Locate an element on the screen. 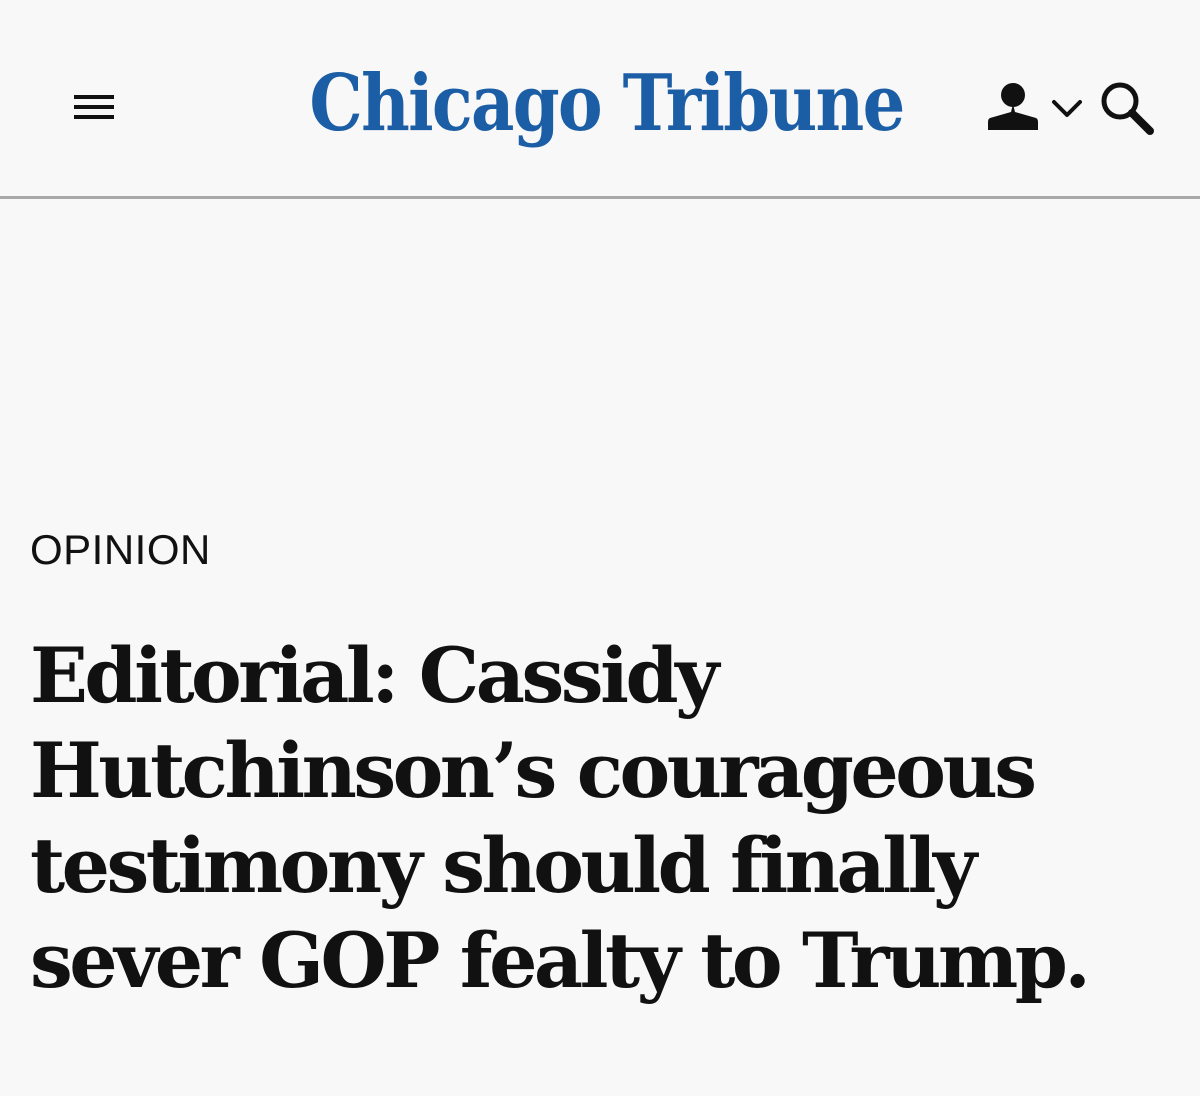  hamburger-icon is located at coordinates (94, 107).